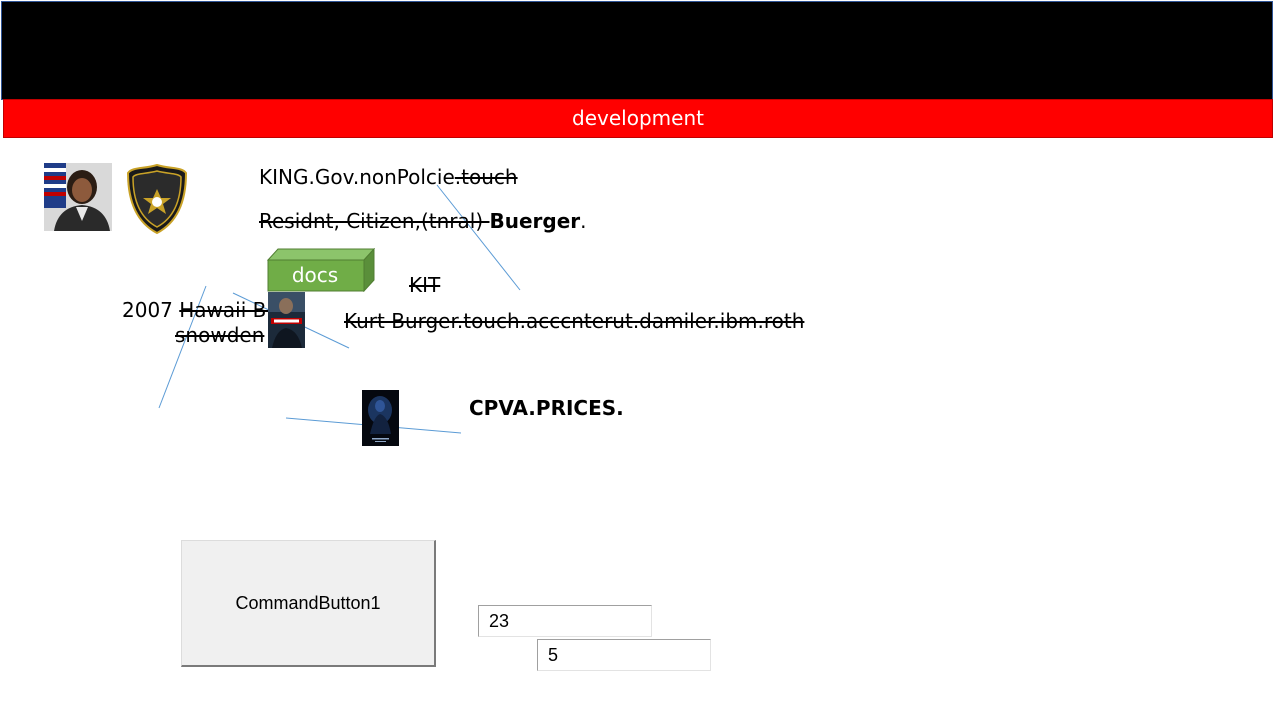 Image resolution: width=1280 pixels, height=720 pixels. I want to click on year-text-line: 2007 Hawaii Bm, so click(204, 310).